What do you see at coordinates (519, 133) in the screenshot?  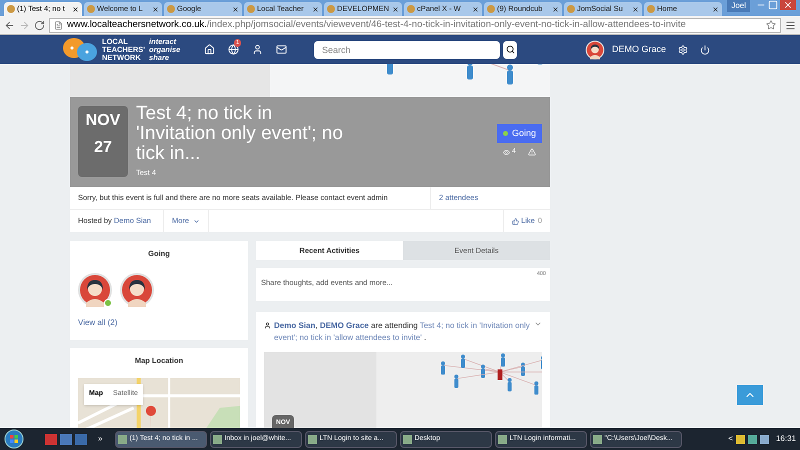 I see `going-button: Going` at bounding box center [519, 133].